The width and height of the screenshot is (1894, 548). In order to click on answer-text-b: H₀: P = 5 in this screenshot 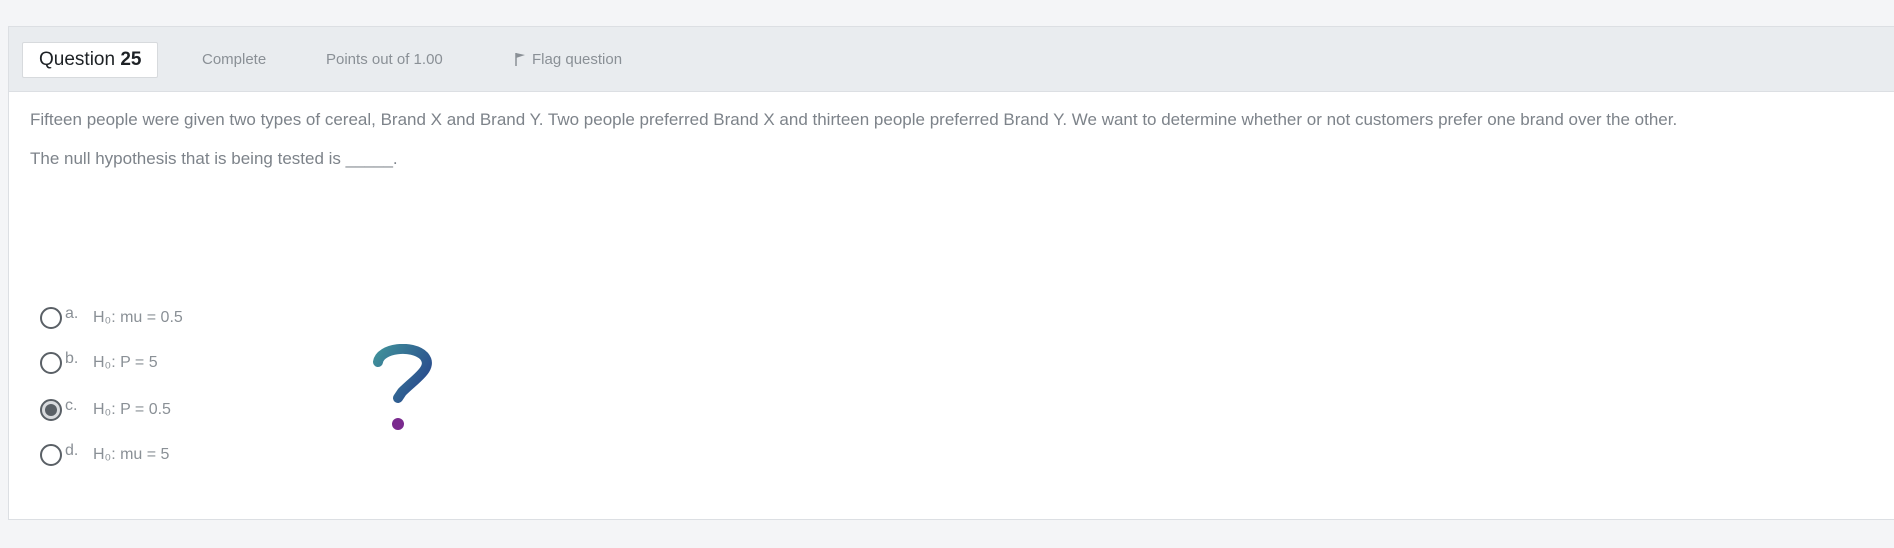, I will do `click(125, 362)`.